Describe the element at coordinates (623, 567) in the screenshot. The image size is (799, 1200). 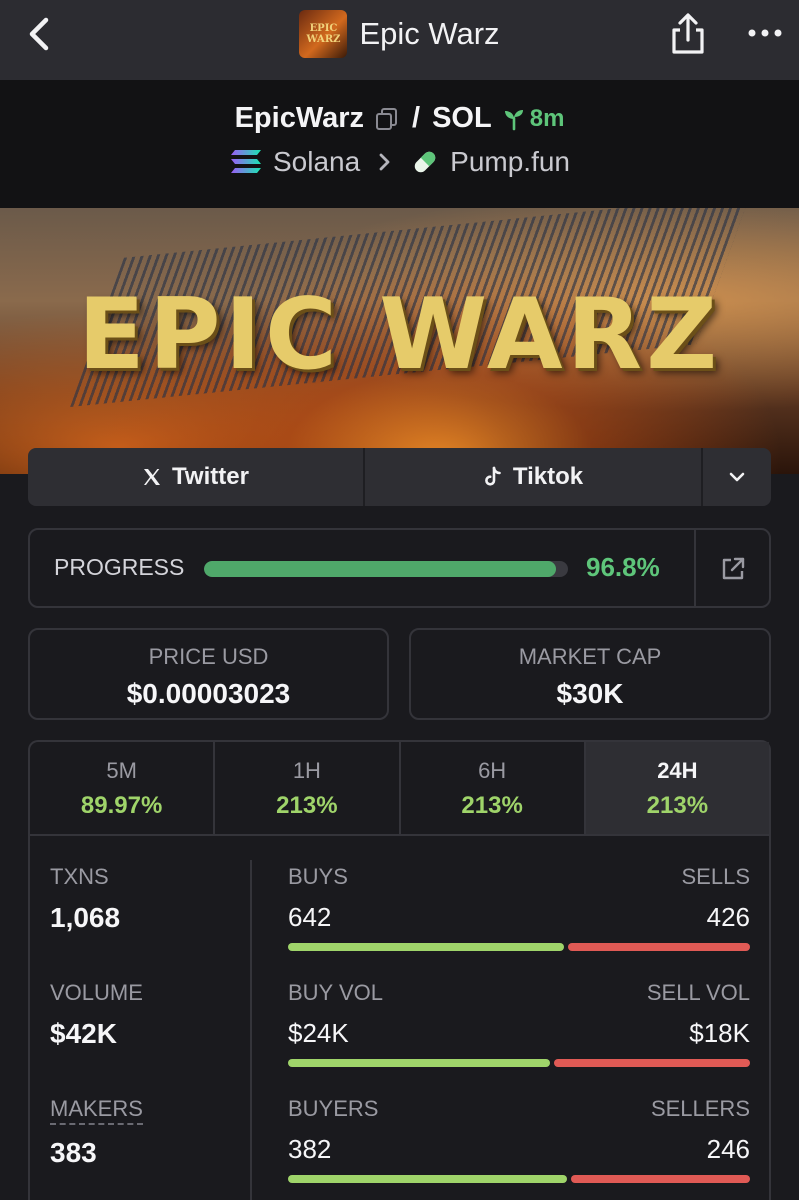
I see `progress-value: 96.8%` at that location.